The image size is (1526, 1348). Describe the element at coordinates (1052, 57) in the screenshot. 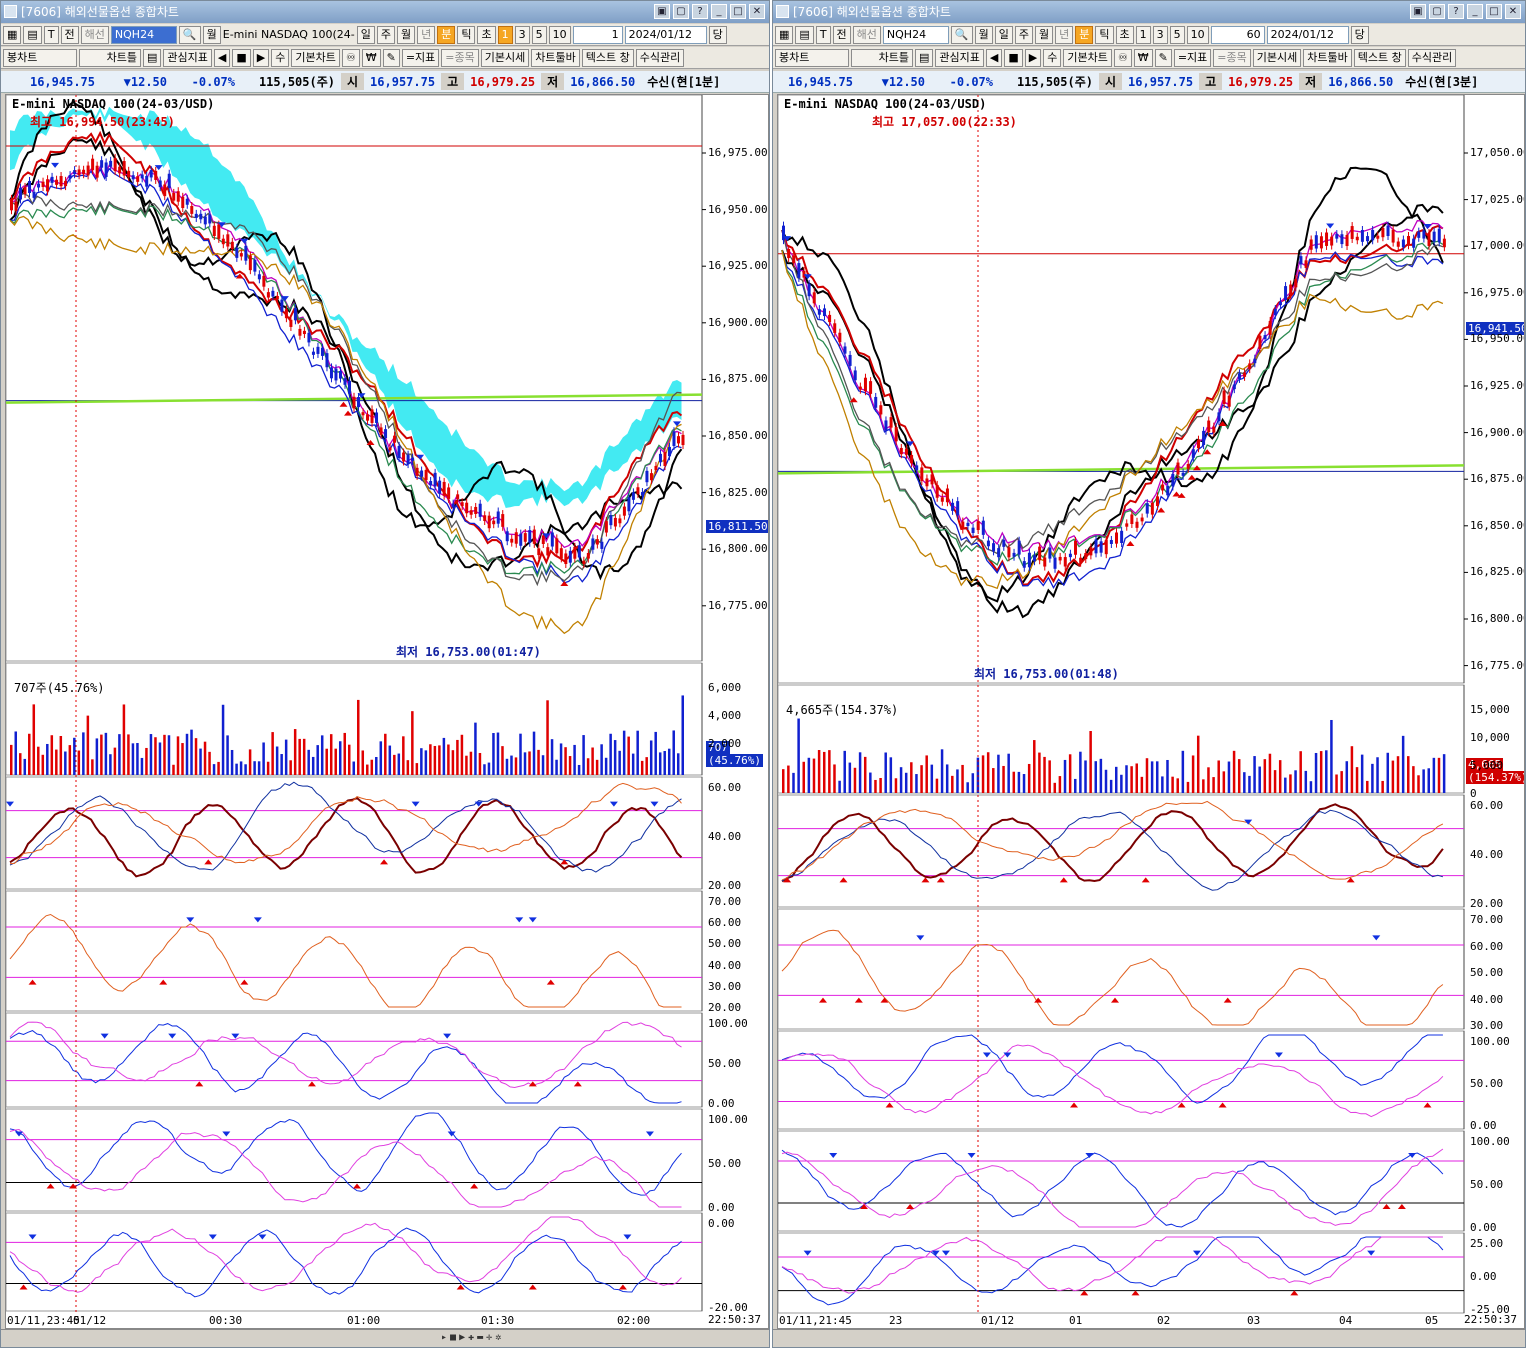

I see `count-button: 수` at that location.